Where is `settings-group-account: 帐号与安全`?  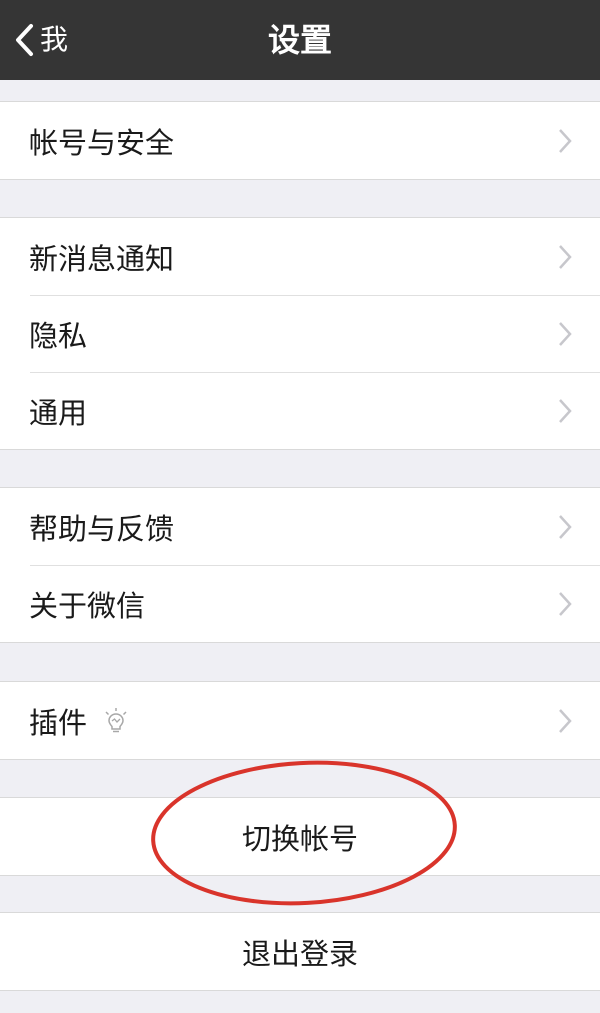
settings-group-account: 帐号与安全 is located at coordinates (300, 140).